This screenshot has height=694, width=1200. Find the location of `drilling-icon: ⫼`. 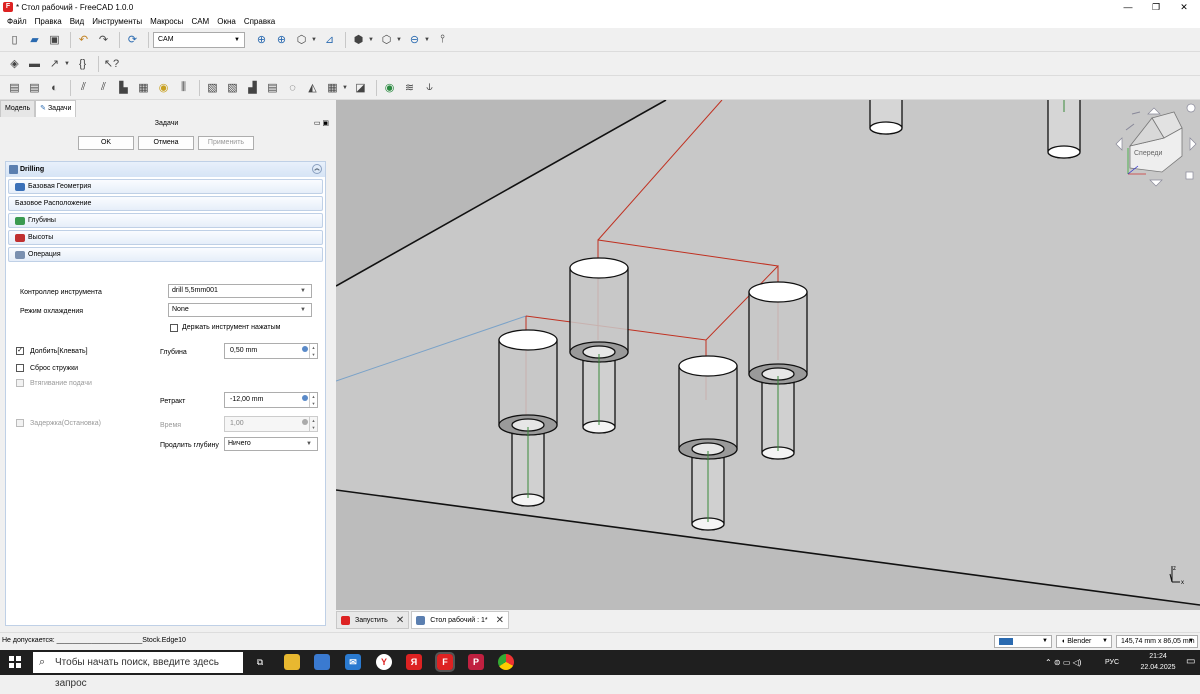

drilling-icon: ⫼ is located at coordinates (183, 87).